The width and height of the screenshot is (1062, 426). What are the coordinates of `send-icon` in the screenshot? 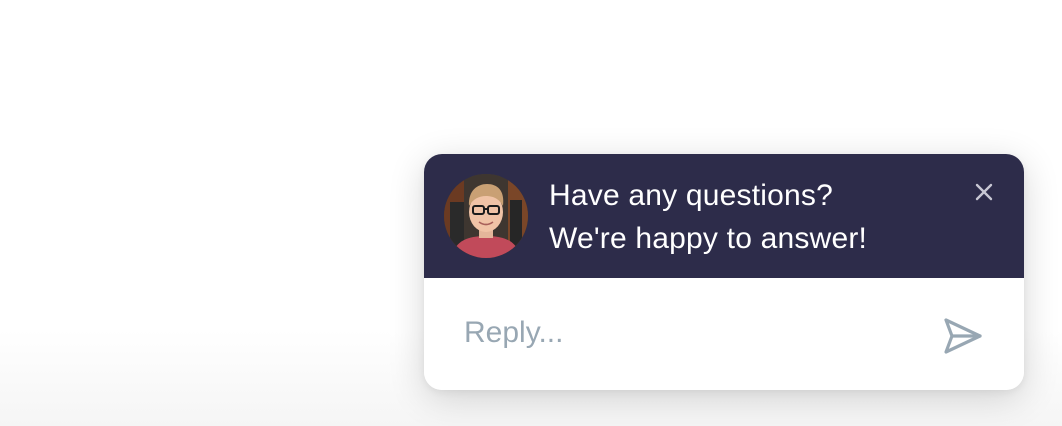 It's located at (963, 336).